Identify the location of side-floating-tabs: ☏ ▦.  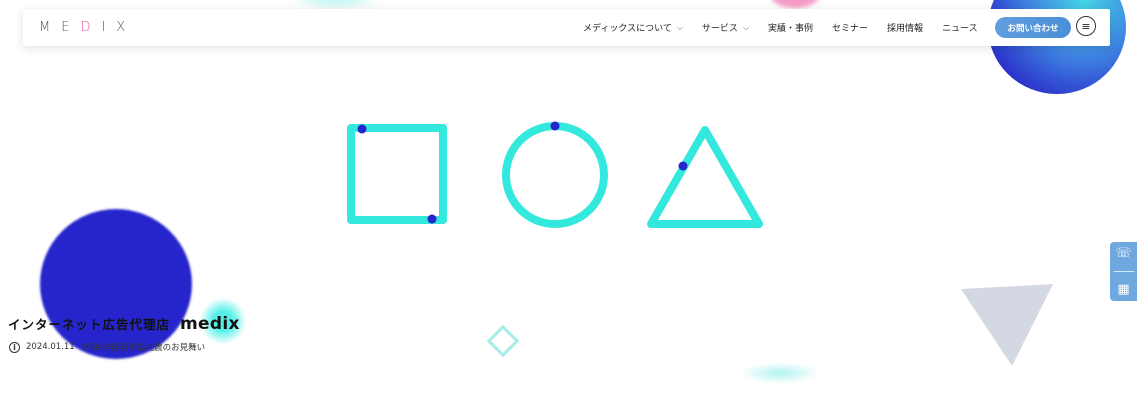
(1123, 271).